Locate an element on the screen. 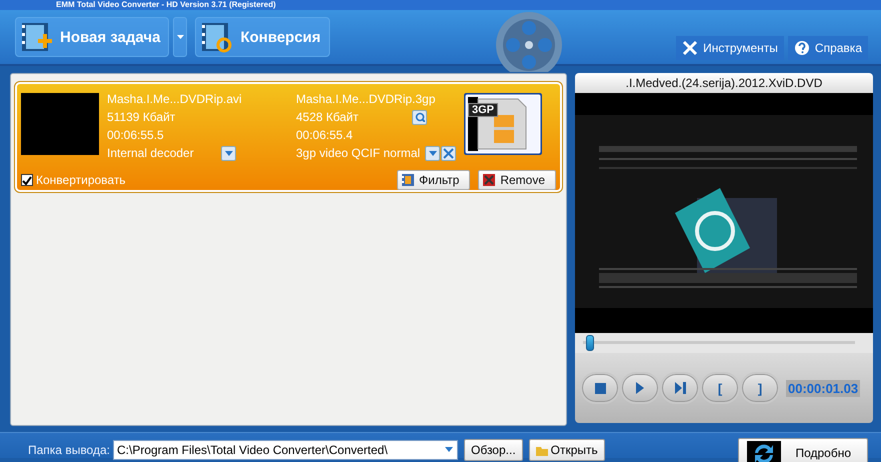 This screenshot has width=881, height=462. check-icon is located at coordinates (27, 180).